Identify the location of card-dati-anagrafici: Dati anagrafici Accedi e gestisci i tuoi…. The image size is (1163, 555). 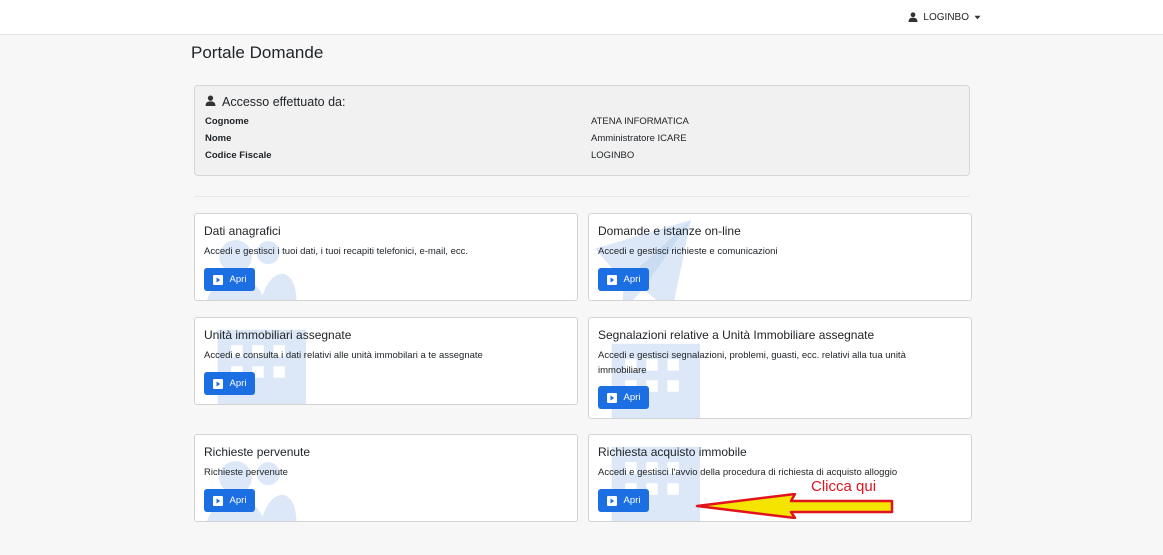
(386, 257).